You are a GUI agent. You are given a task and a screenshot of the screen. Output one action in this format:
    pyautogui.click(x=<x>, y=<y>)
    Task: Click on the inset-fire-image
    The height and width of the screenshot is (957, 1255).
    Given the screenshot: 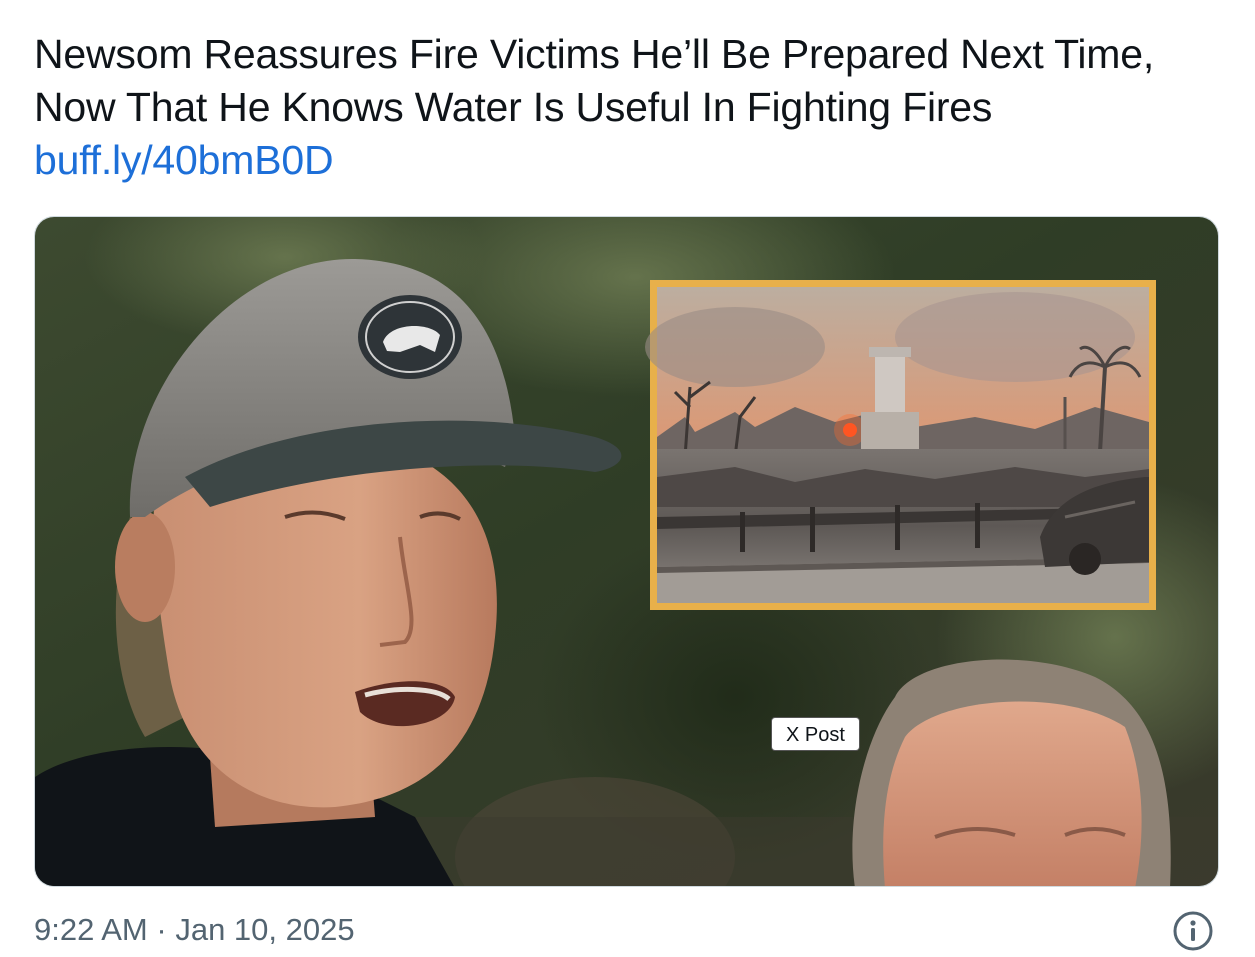 What is the action you would take?
    pyautogui.click(x=900, y=445)
    